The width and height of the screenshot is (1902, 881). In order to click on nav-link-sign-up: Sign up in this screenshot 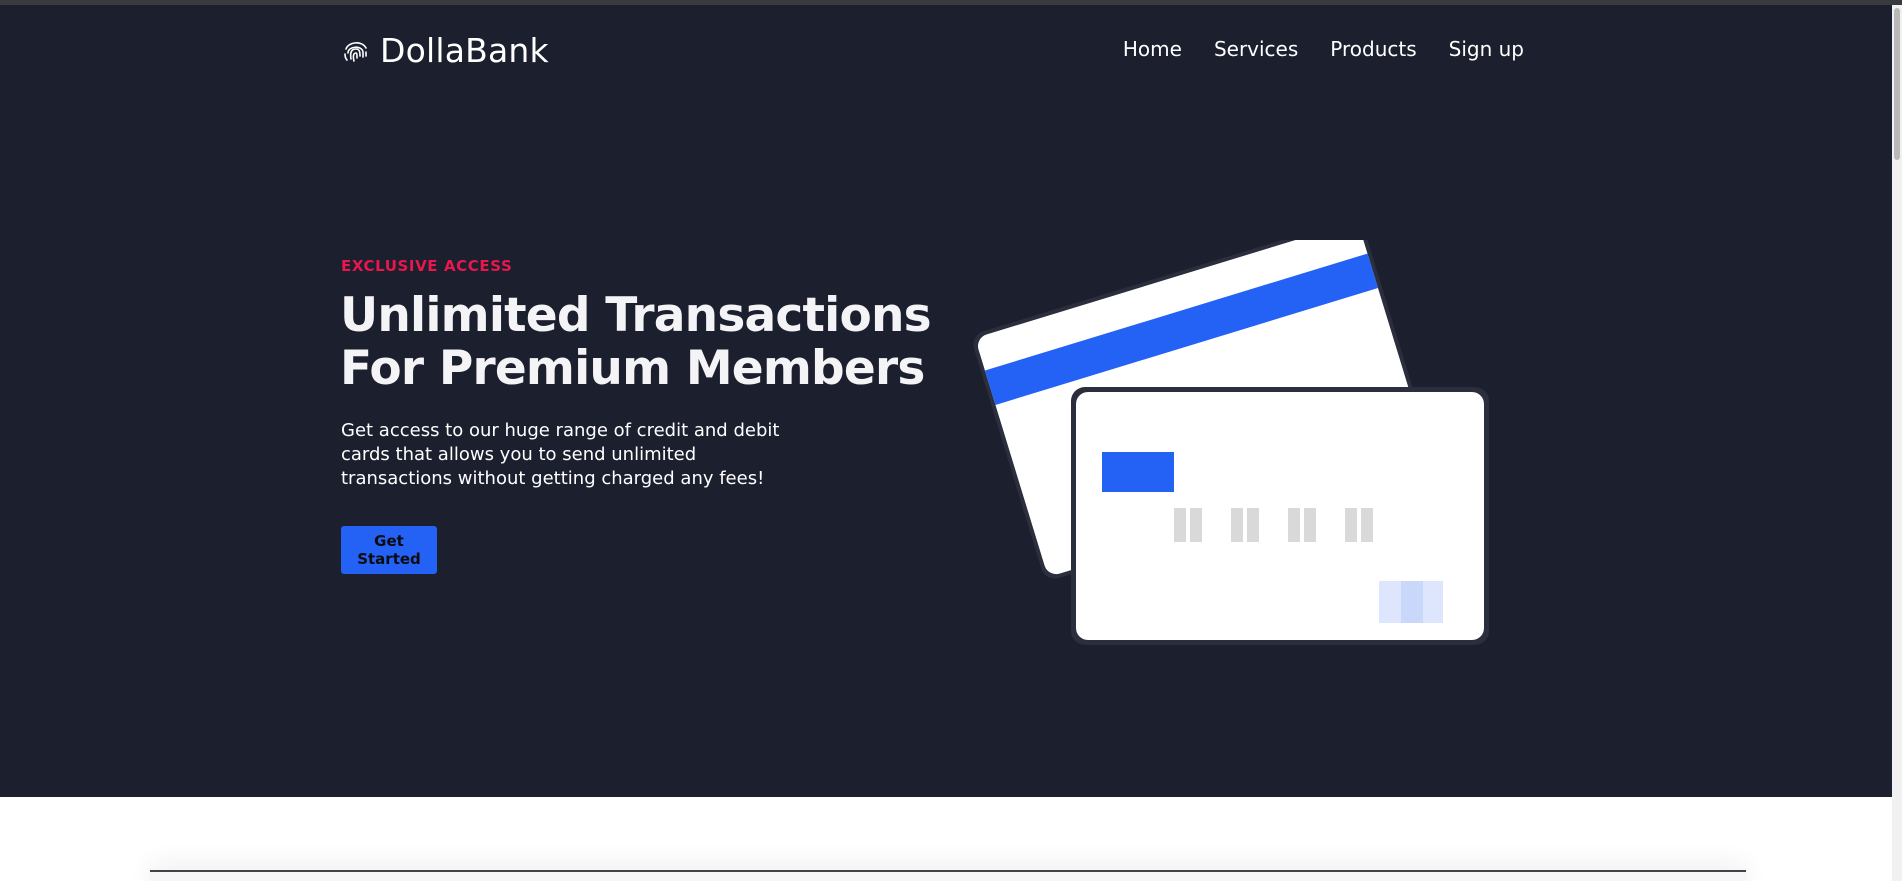, I will do `click(1486, 49)`.